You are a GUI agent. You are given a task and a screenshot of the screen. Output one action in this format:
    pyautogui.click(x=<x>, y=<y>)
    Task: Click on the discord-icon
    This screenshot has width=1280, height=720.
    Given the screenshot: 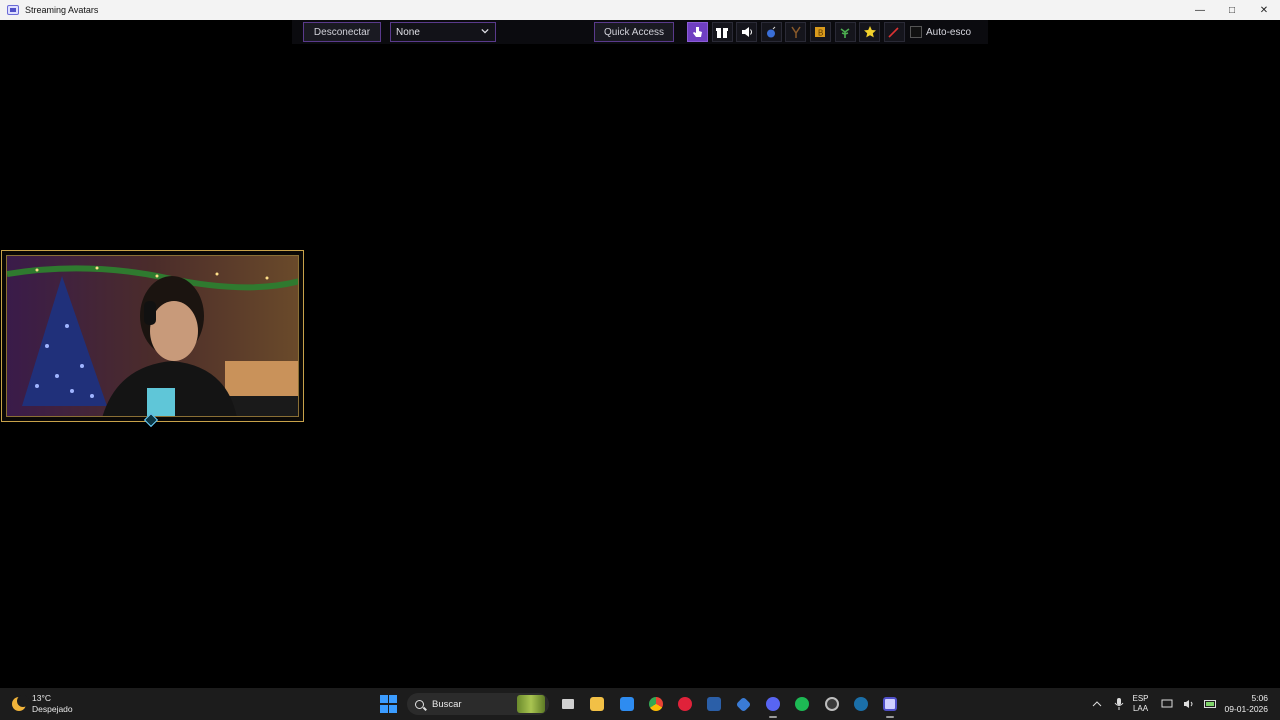 What is the action you would take?
    pyautogui.click(x=773, y=705)
    